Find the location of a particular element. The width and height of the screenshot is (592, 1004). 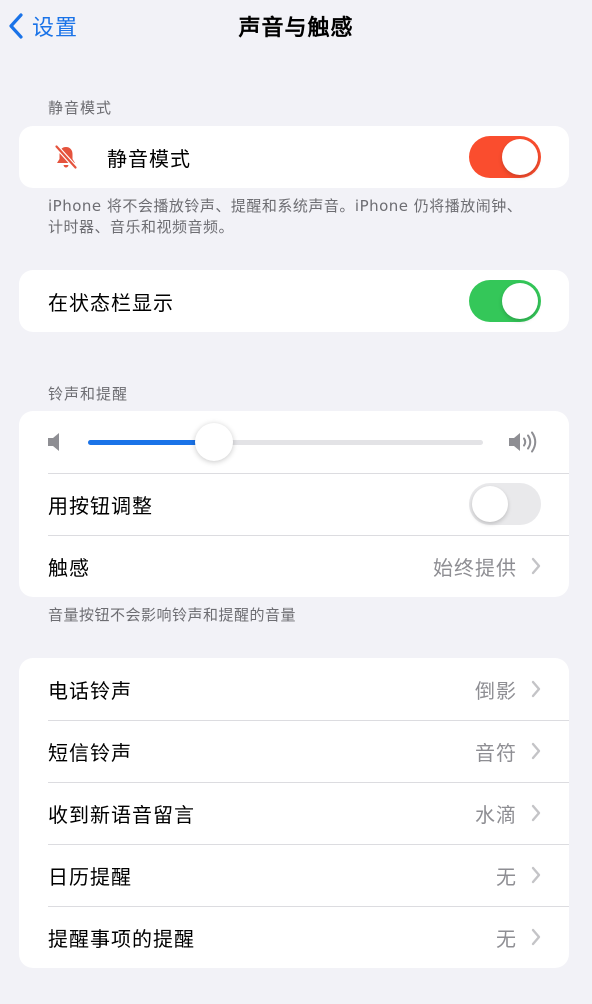

sound-row-label: 电话铃声 is located at coordinates (90, 690).